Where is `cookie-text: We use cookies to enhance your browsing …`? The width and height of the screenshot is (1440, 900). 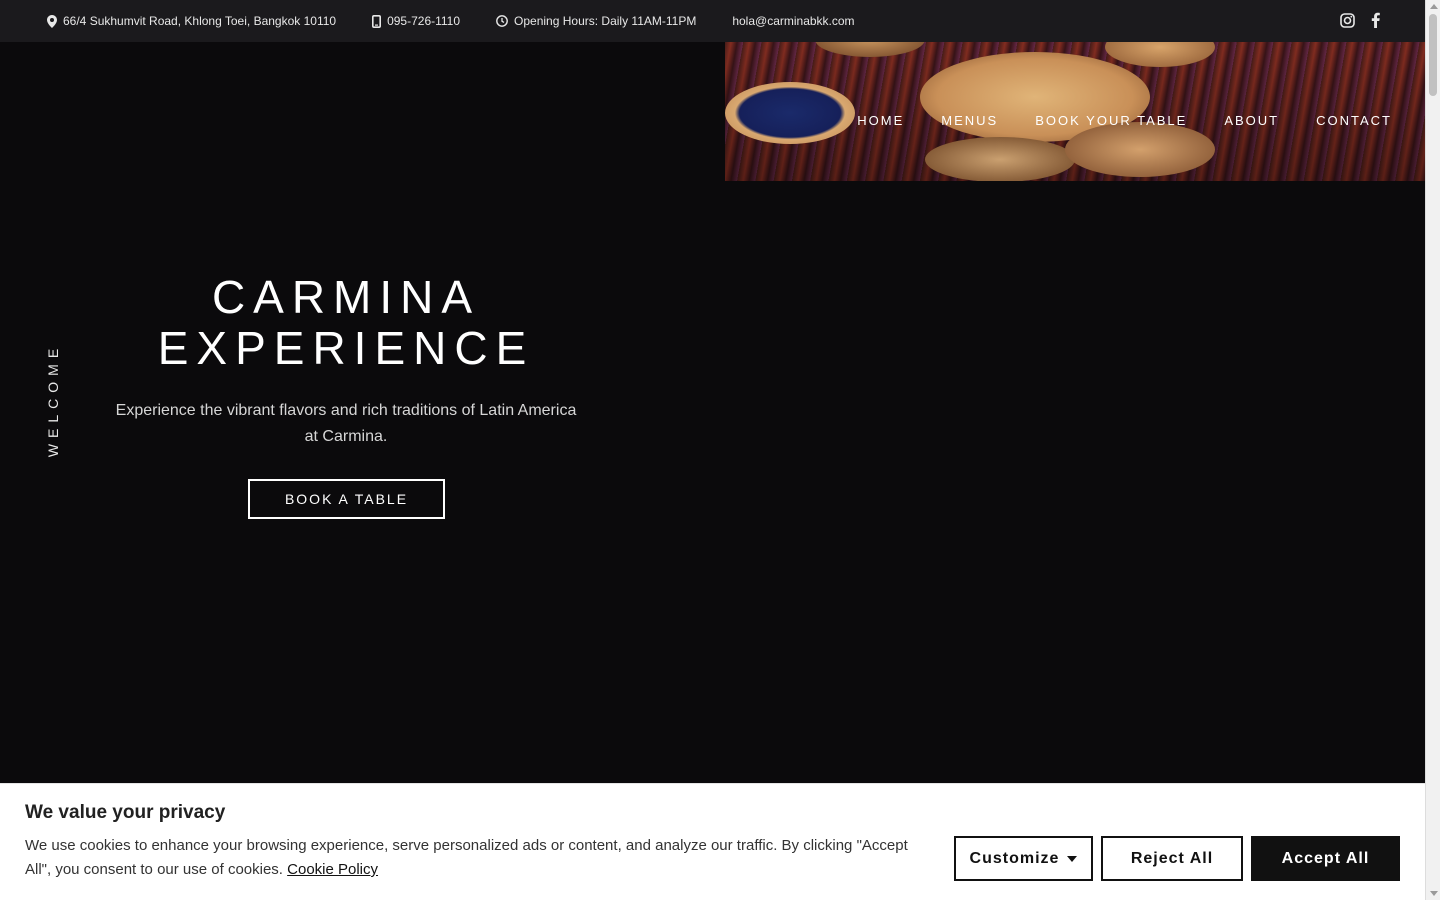
cookie-text: We use cookies to enhance your browsing … is located at coordinates (475, 858).